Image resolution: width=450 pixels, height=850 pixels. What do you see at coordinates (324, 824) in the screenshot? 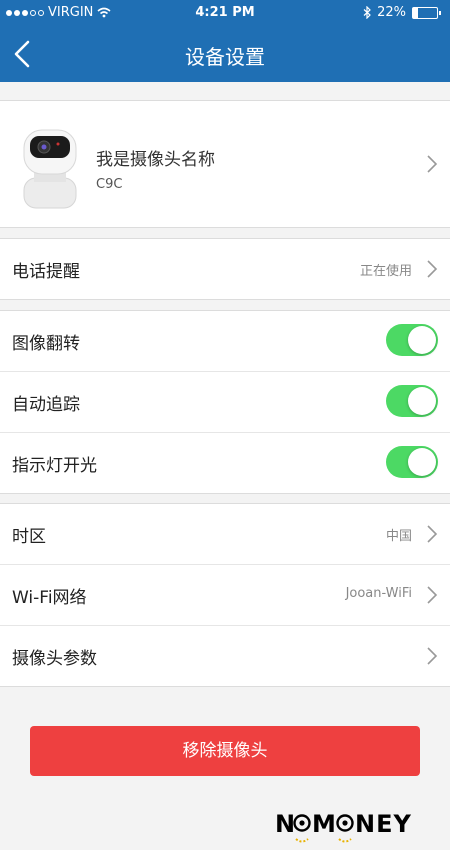
I see `svg-text: M` at bounding box center [324, 824].